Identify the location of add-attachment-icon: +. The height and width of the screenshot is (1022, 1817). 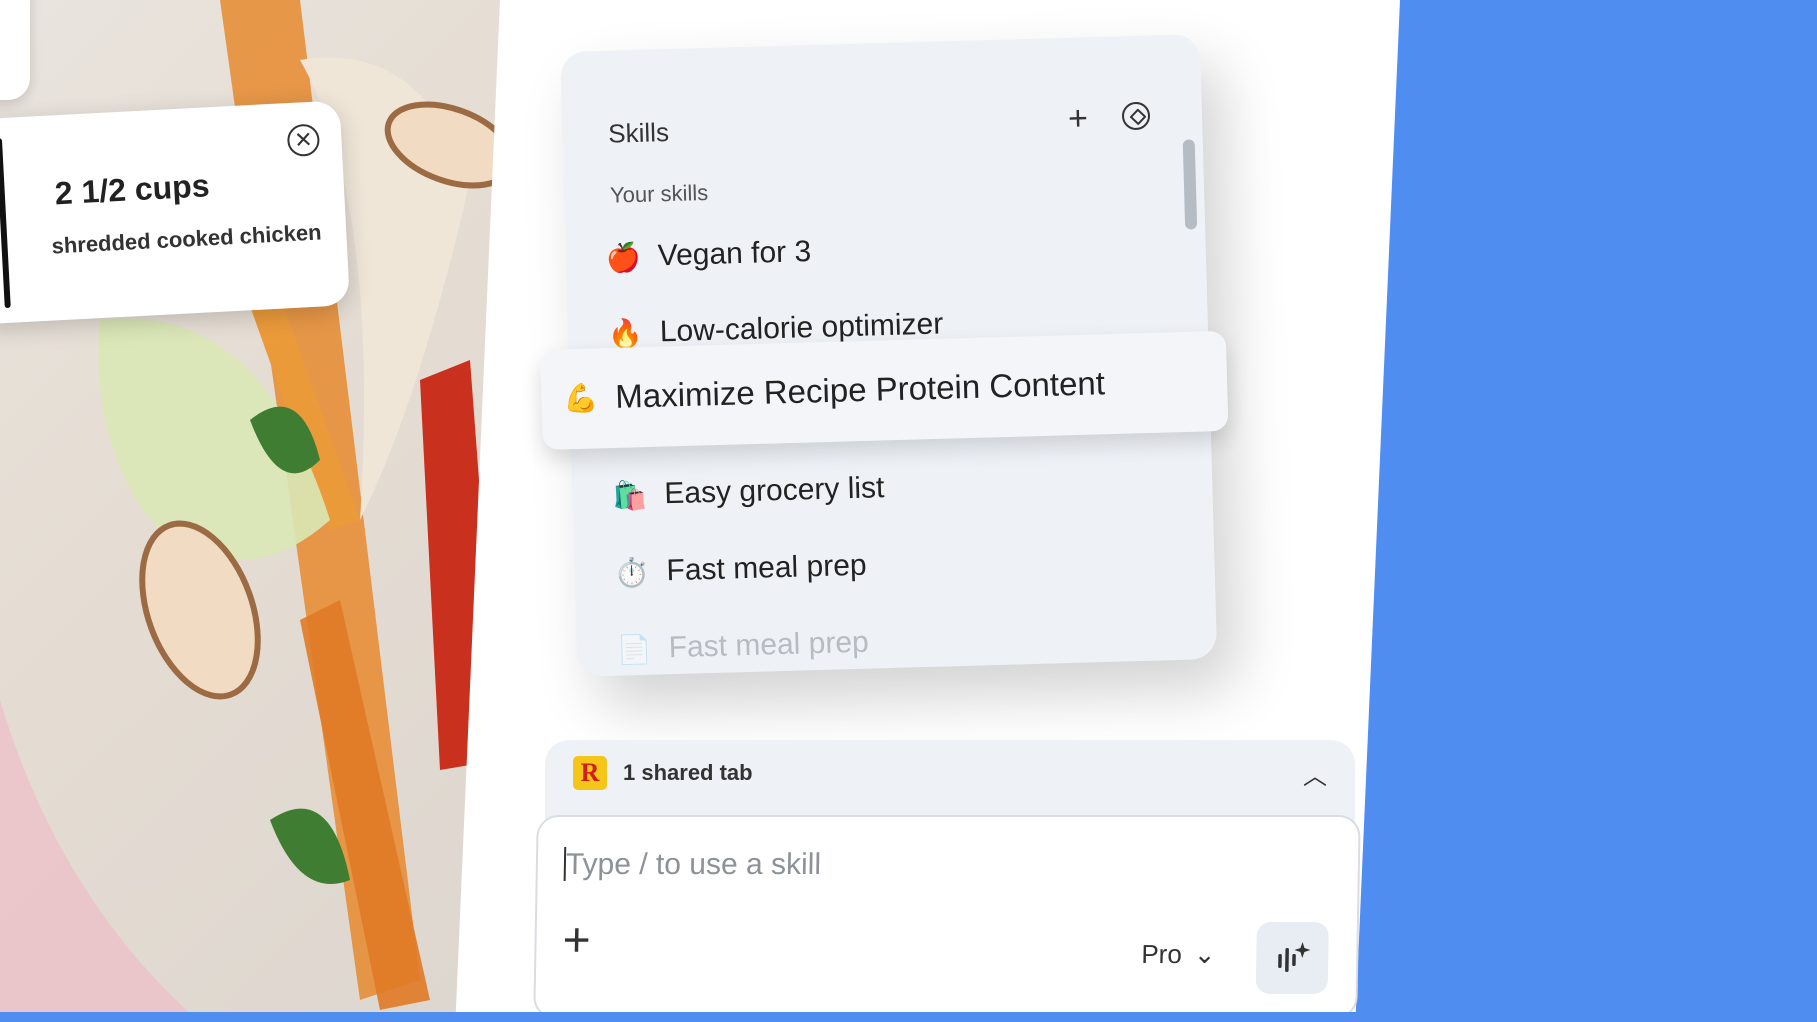
(576, 940).